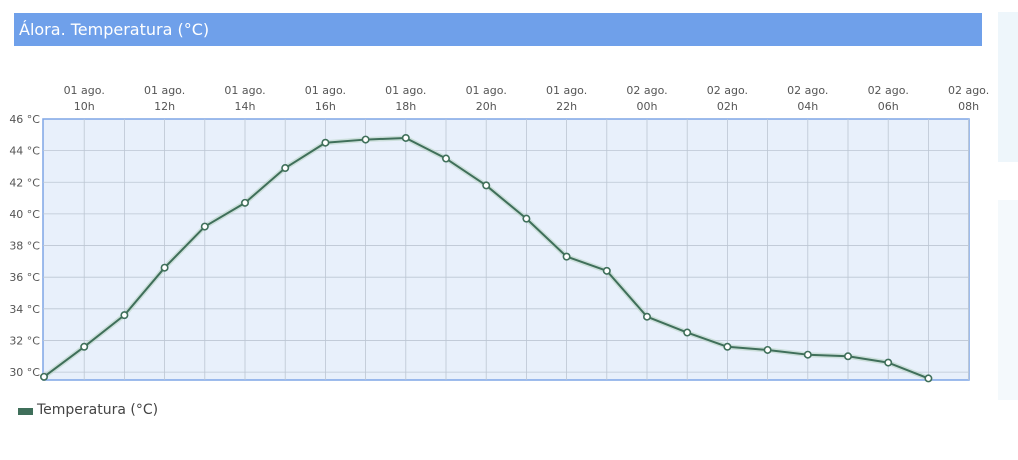 Image resolution: width=1018 pixels, height=460 pixels. I want to click on y-tick-label: 32 °C, so click(24, 340).